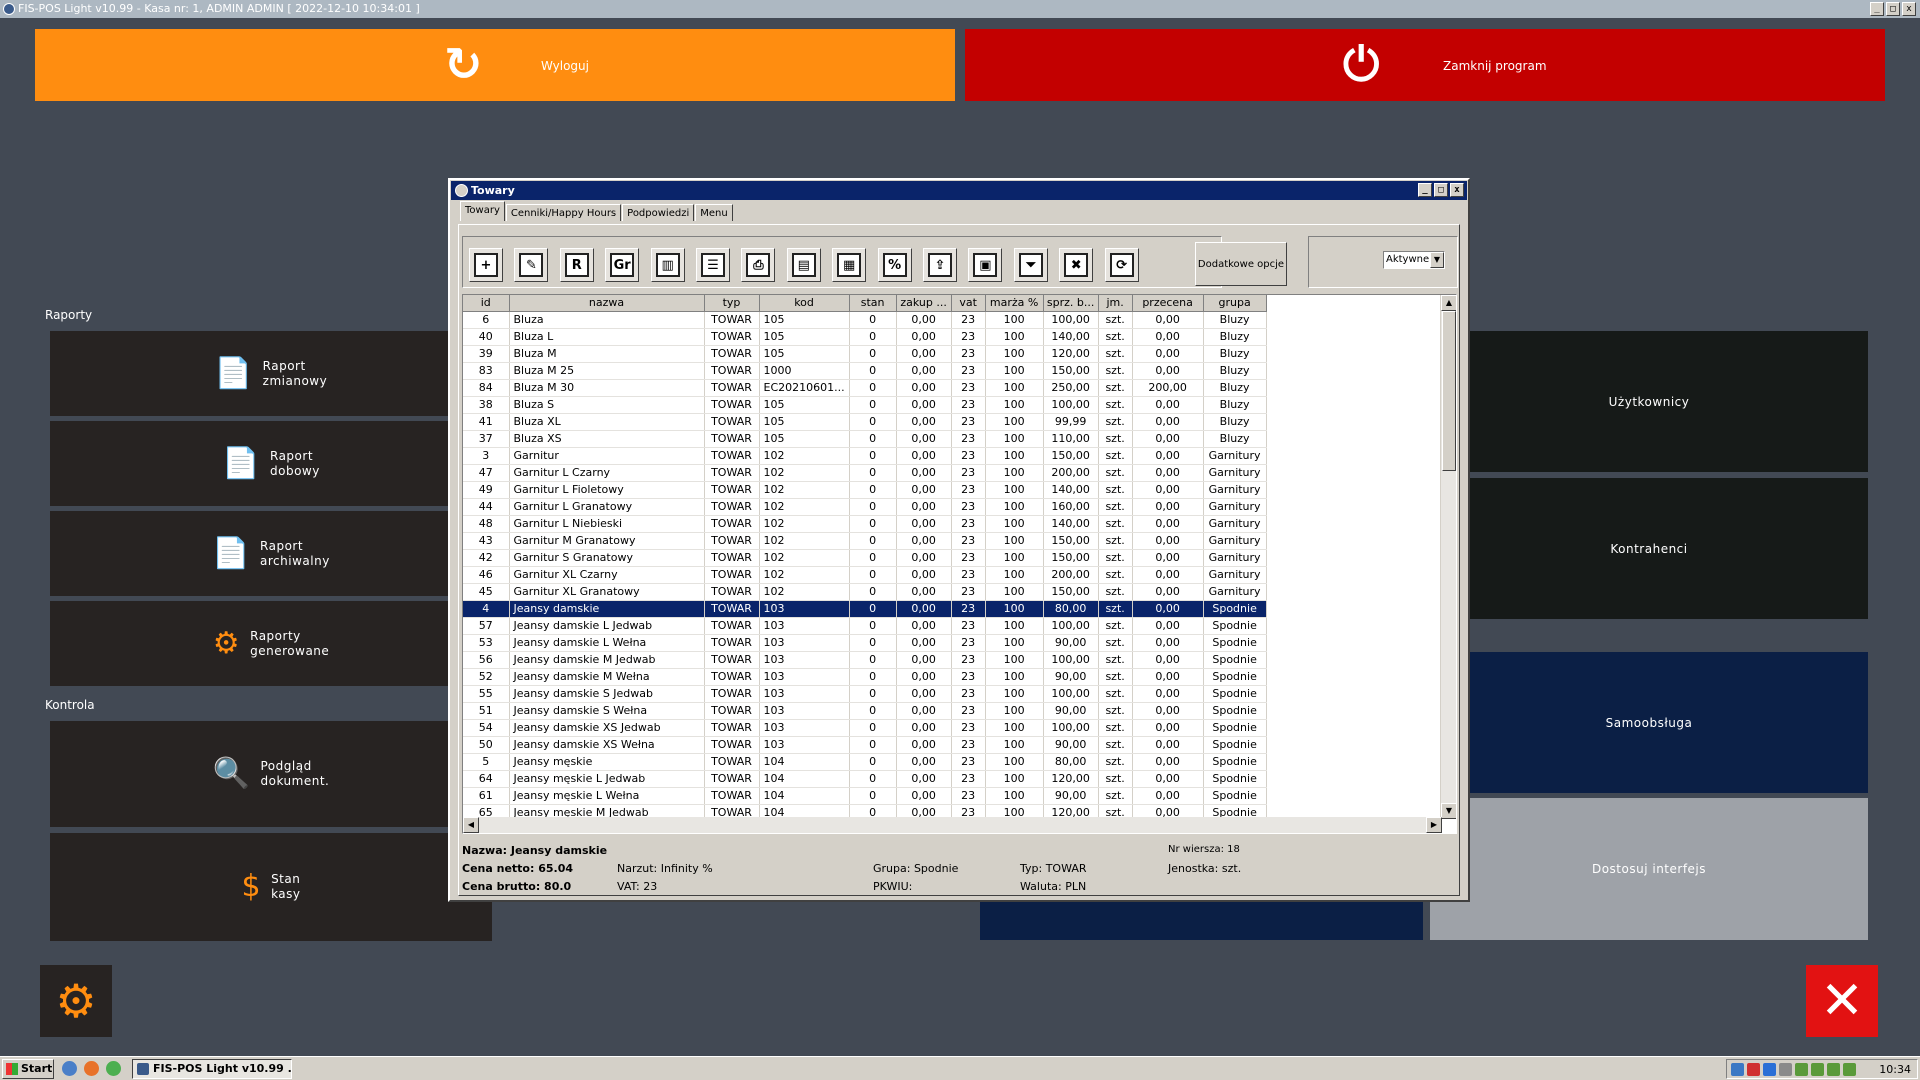 Image resolution: width=1920 pixels, height=1080 pixels. I want to click on column-header: typ, so click(732, 303).